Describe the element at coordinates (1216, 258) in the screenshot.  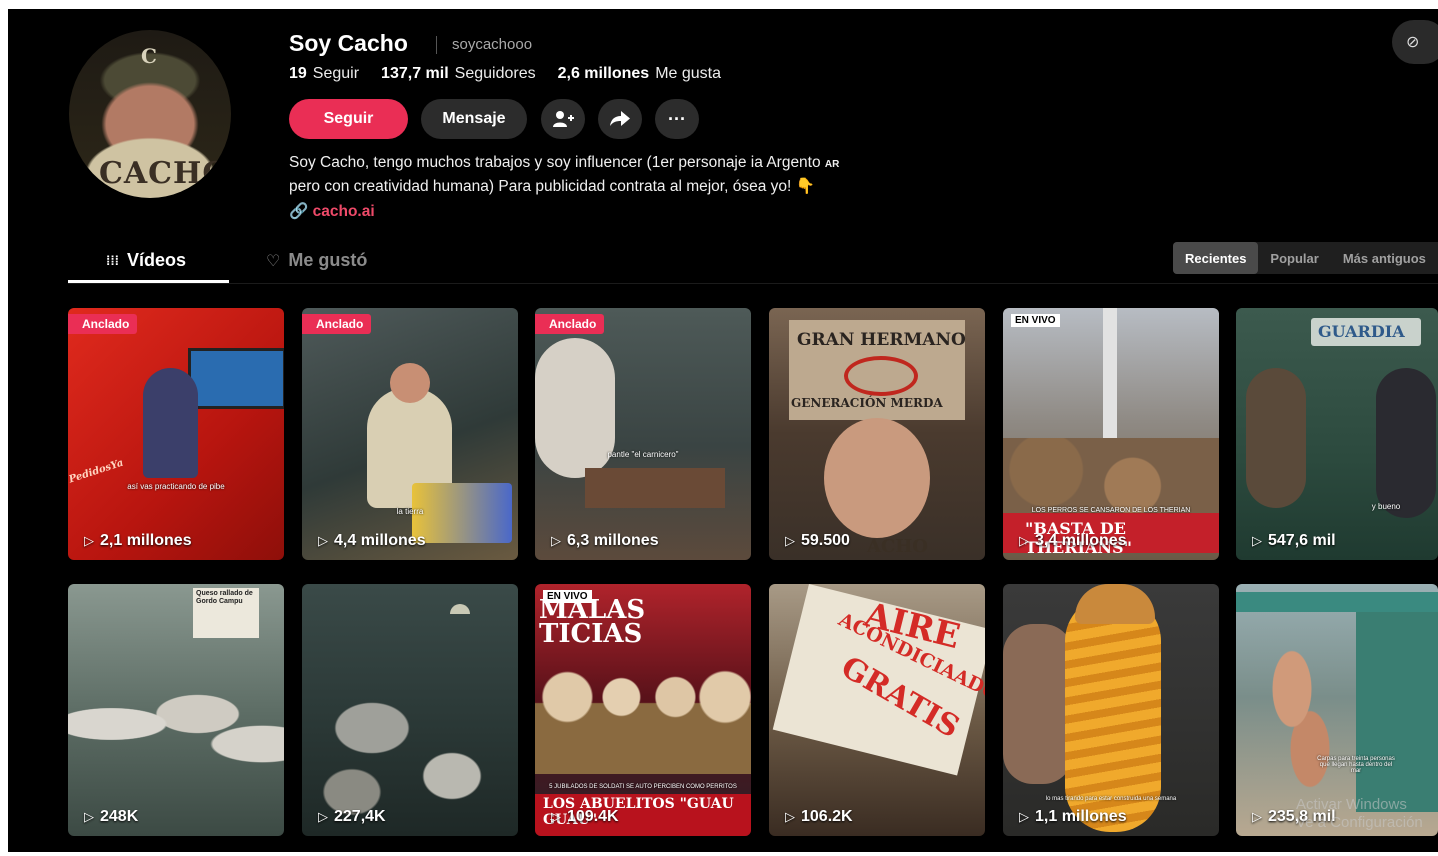
I see `sort-recent: Recientes` at that location.